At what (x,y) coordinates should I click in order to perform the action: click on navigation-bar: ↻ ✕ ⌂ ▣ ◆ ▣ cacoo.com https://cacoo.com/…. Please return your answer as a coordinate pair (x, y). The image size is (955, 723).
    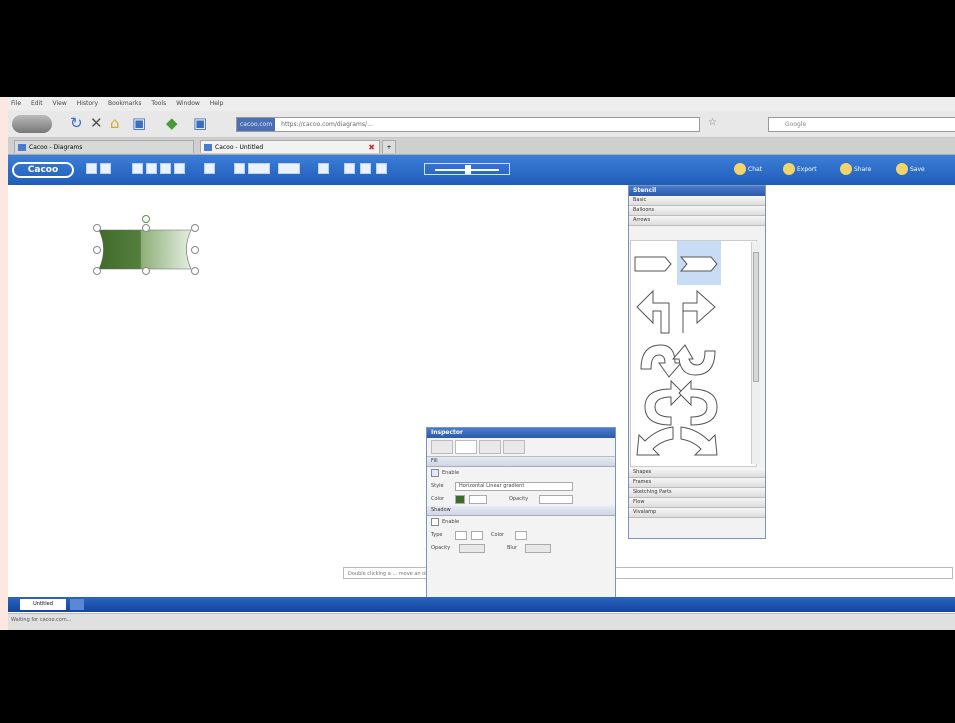
    Looking at the image, I should click on (481, 124).